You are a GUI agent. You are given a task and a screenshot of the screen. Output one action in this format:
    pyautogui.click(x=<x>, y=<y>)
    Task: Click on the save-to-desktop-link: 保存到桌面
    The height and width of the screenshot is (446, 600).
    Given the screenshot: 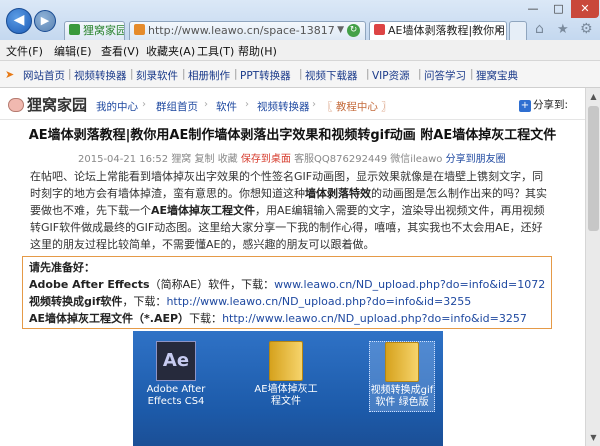 What is the action you would take?
    pyautogui.click(x=266, y=159)
    